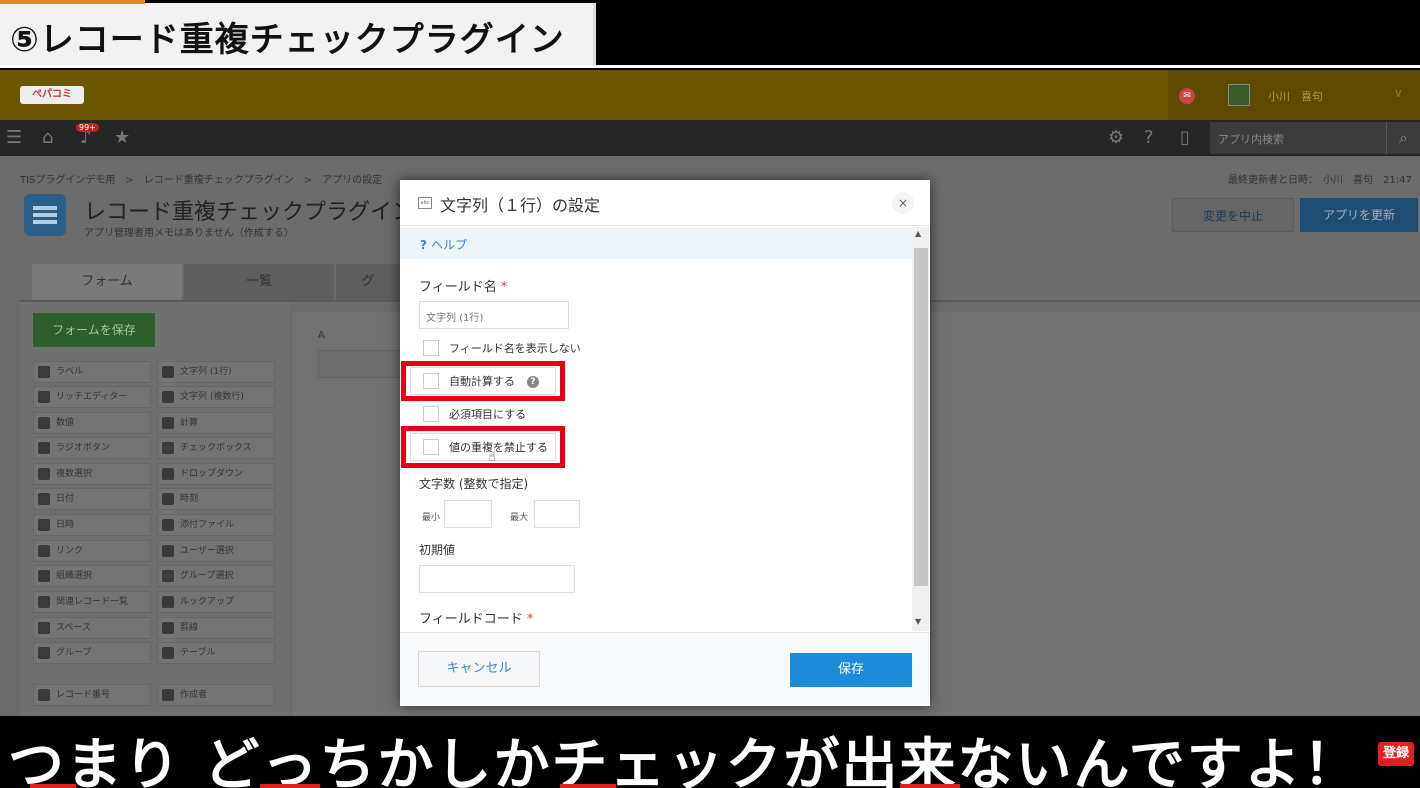 Image resolution: width=1420 pixels, height=788 pixels. What do you see at coordinates (189, 231) in the screenshot?
I see `app-memo: アプリ管理者用メモはありません（作成する）` at bounding box center [189, 231].